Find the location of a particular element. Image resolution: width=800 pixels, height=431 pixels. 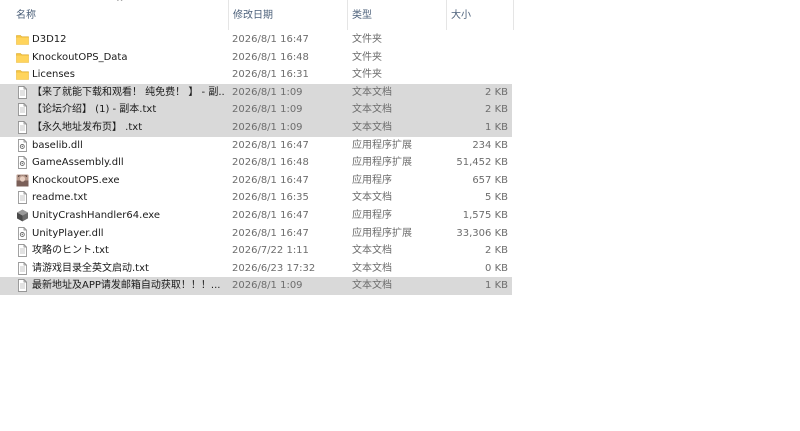

file-row: 攻略のヒント.txt 2026/7/22 1:11 文本文档 2 KB is located at coordinates (256, 251).